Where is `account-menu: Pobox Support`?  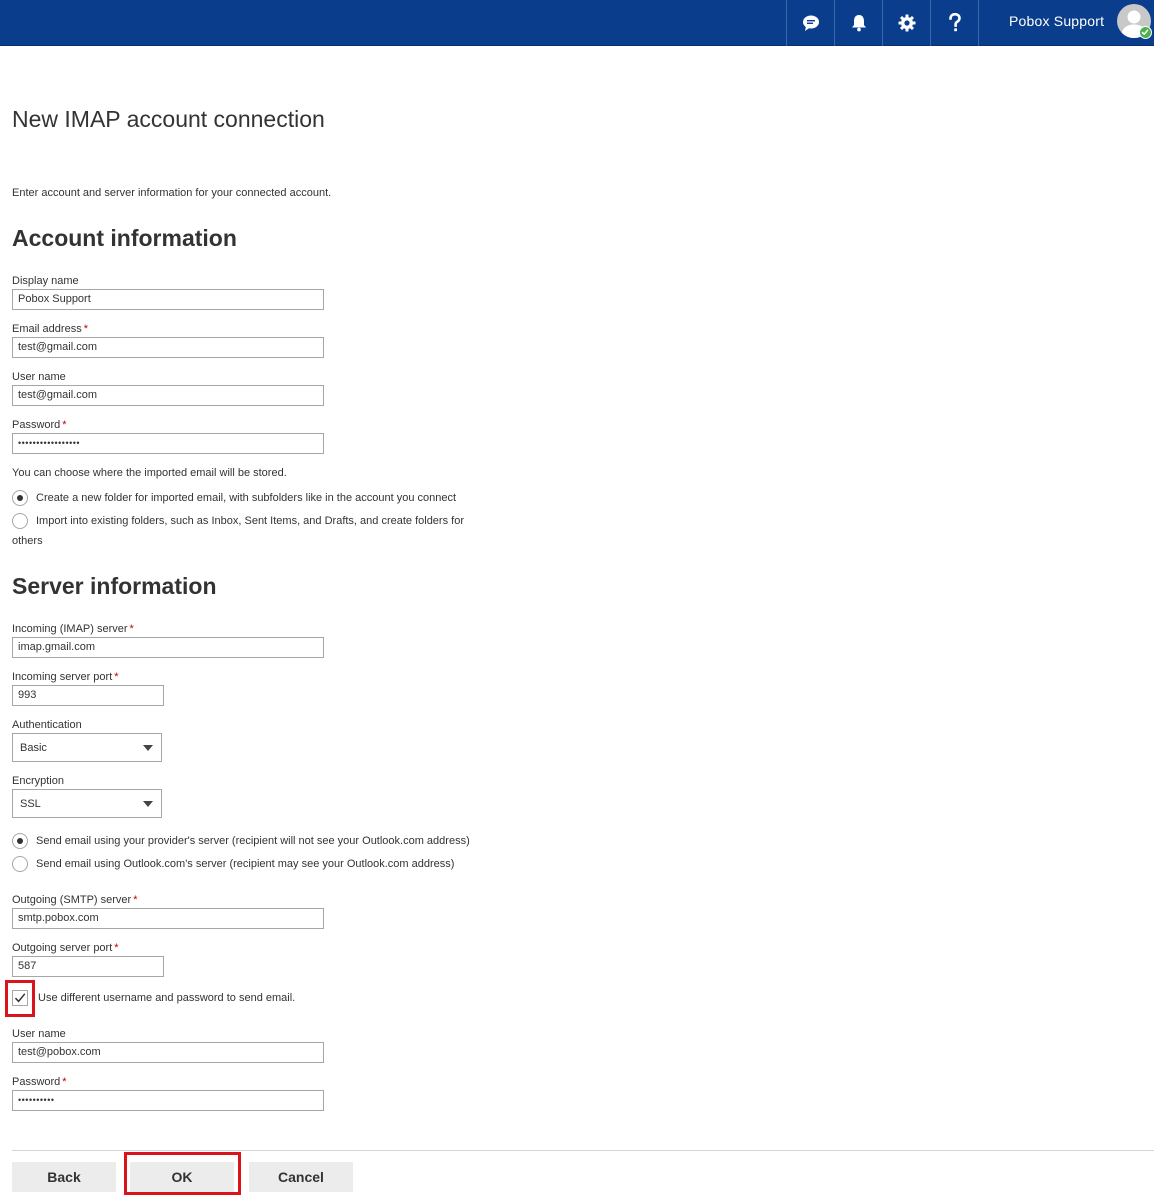 account-menu: Pobox Support is located at coordinates (1066, 23).